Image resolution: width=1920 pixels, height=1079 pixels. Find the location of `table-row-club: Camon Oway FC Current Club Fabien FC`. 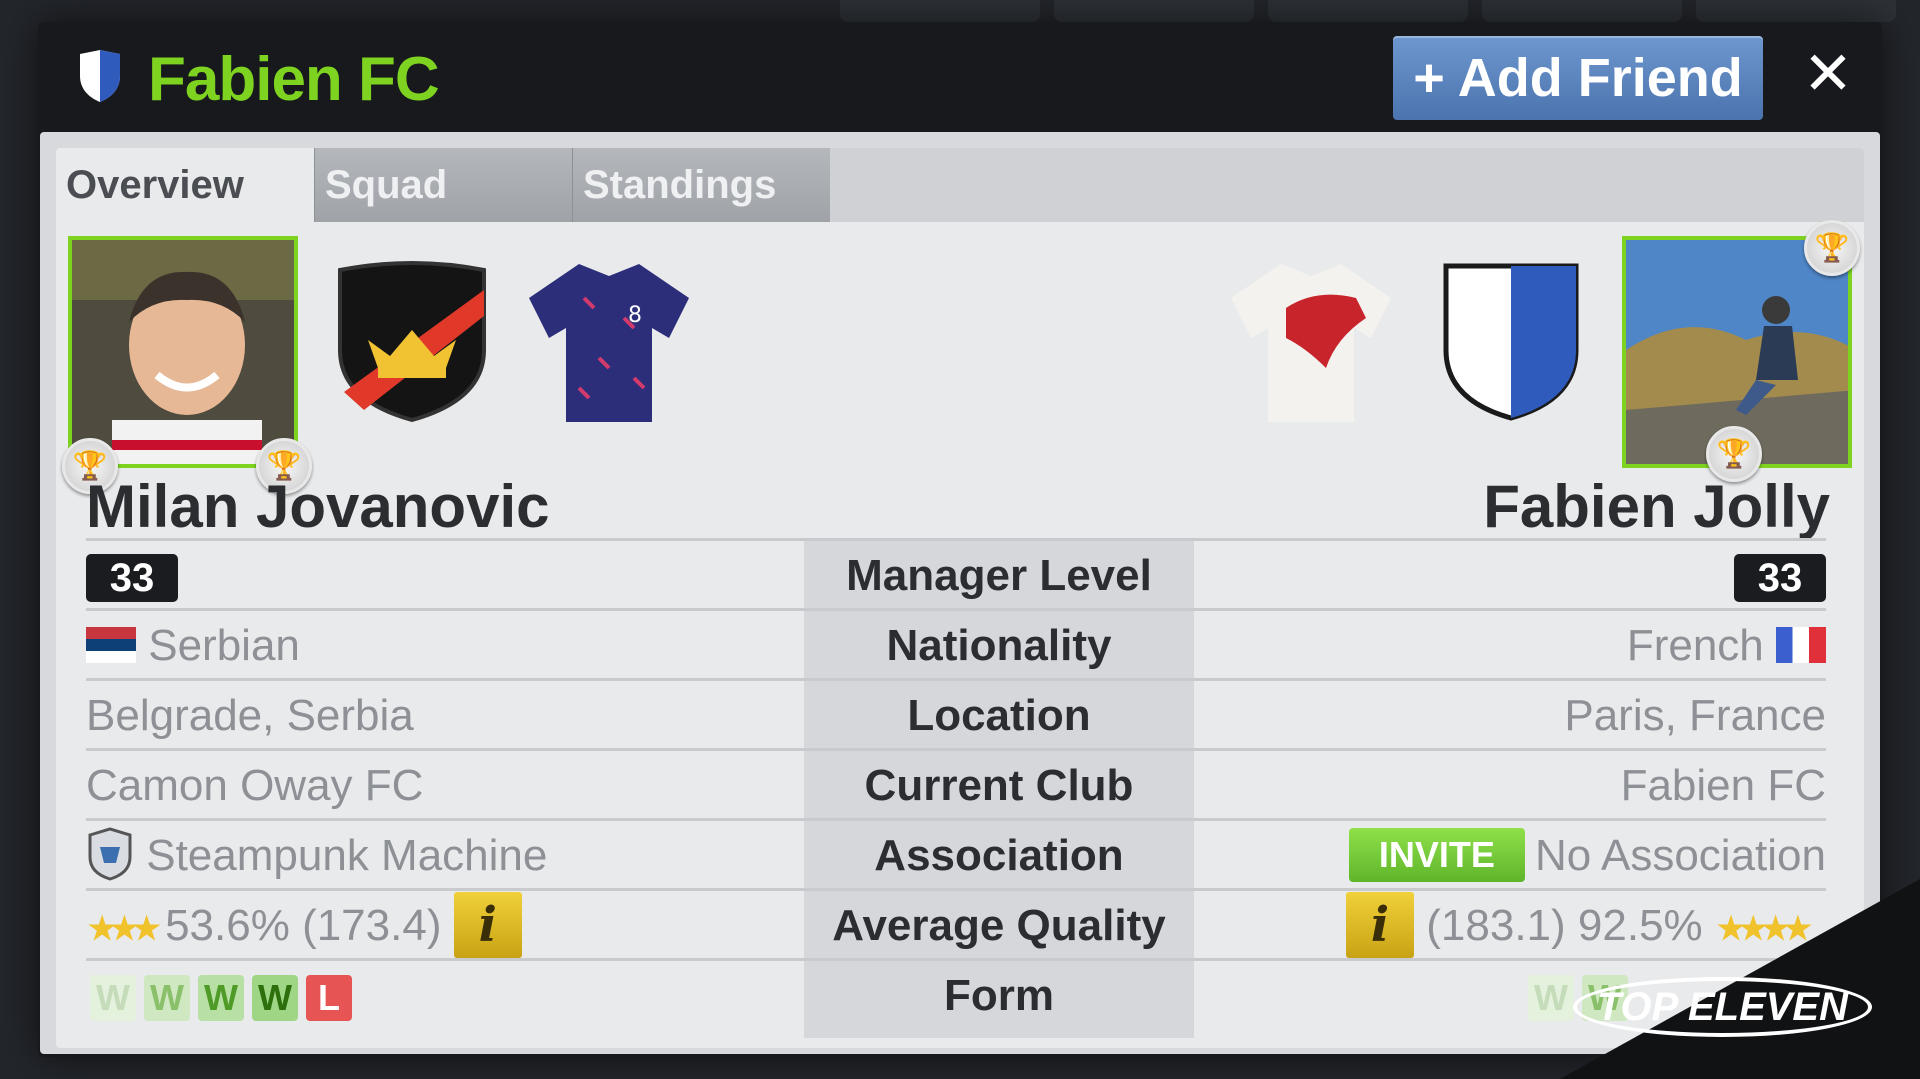

table-row-club: Camon Oway FC Current Club Fabien FC is located at coordinates (956, 783).